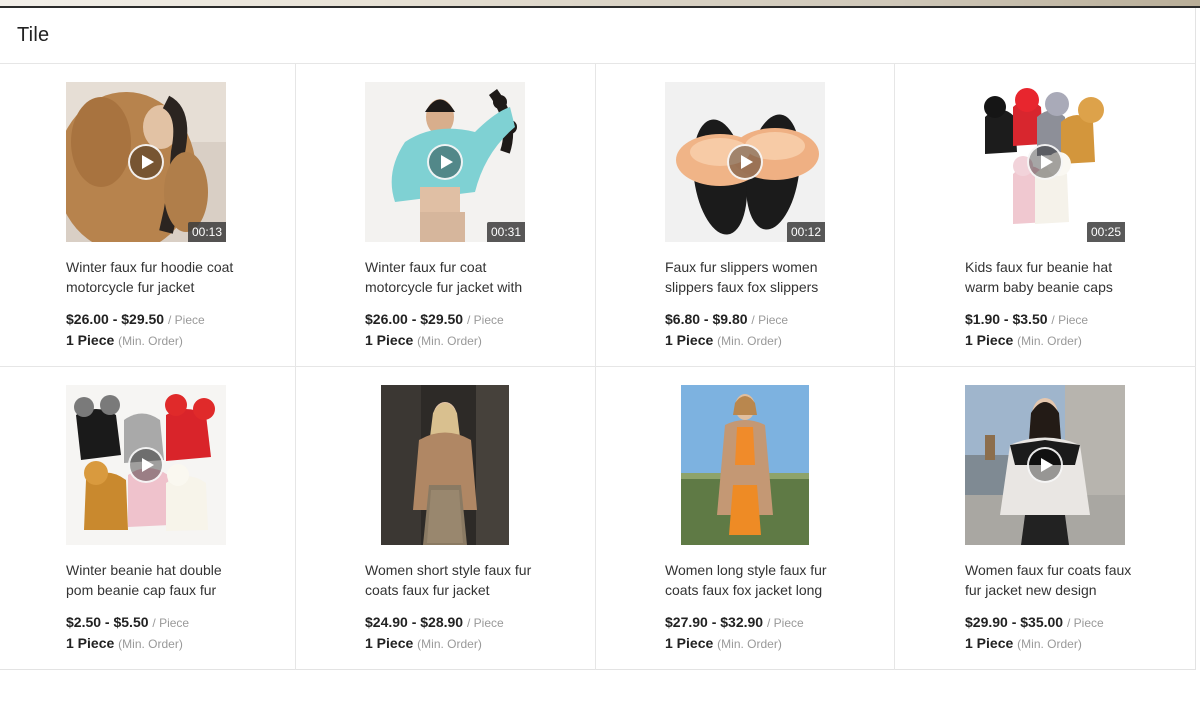  What do you see at coordinates (1105, 232) in the screenshot?
I see `video-duration: 00:25` at bounding box center [1105, 232].